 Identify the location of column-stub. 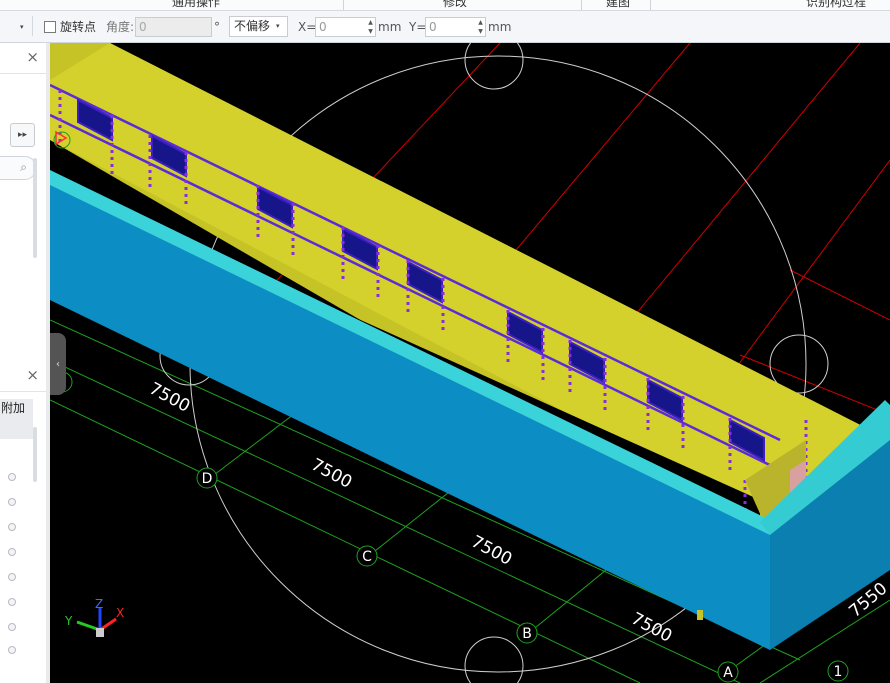
(700, 615).